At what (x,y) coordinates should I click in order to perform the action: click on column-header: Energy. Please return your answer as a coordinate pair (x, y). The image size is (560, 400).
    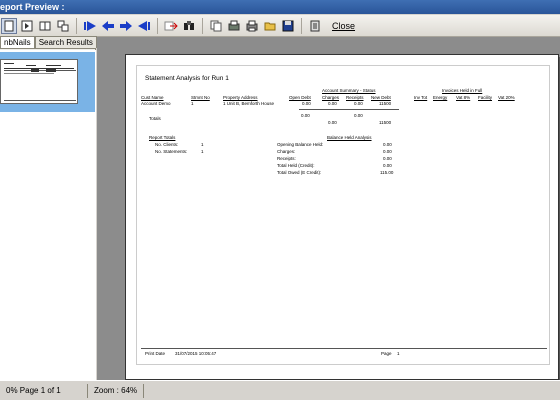
    Looking at the image, I should click on (440, 97).